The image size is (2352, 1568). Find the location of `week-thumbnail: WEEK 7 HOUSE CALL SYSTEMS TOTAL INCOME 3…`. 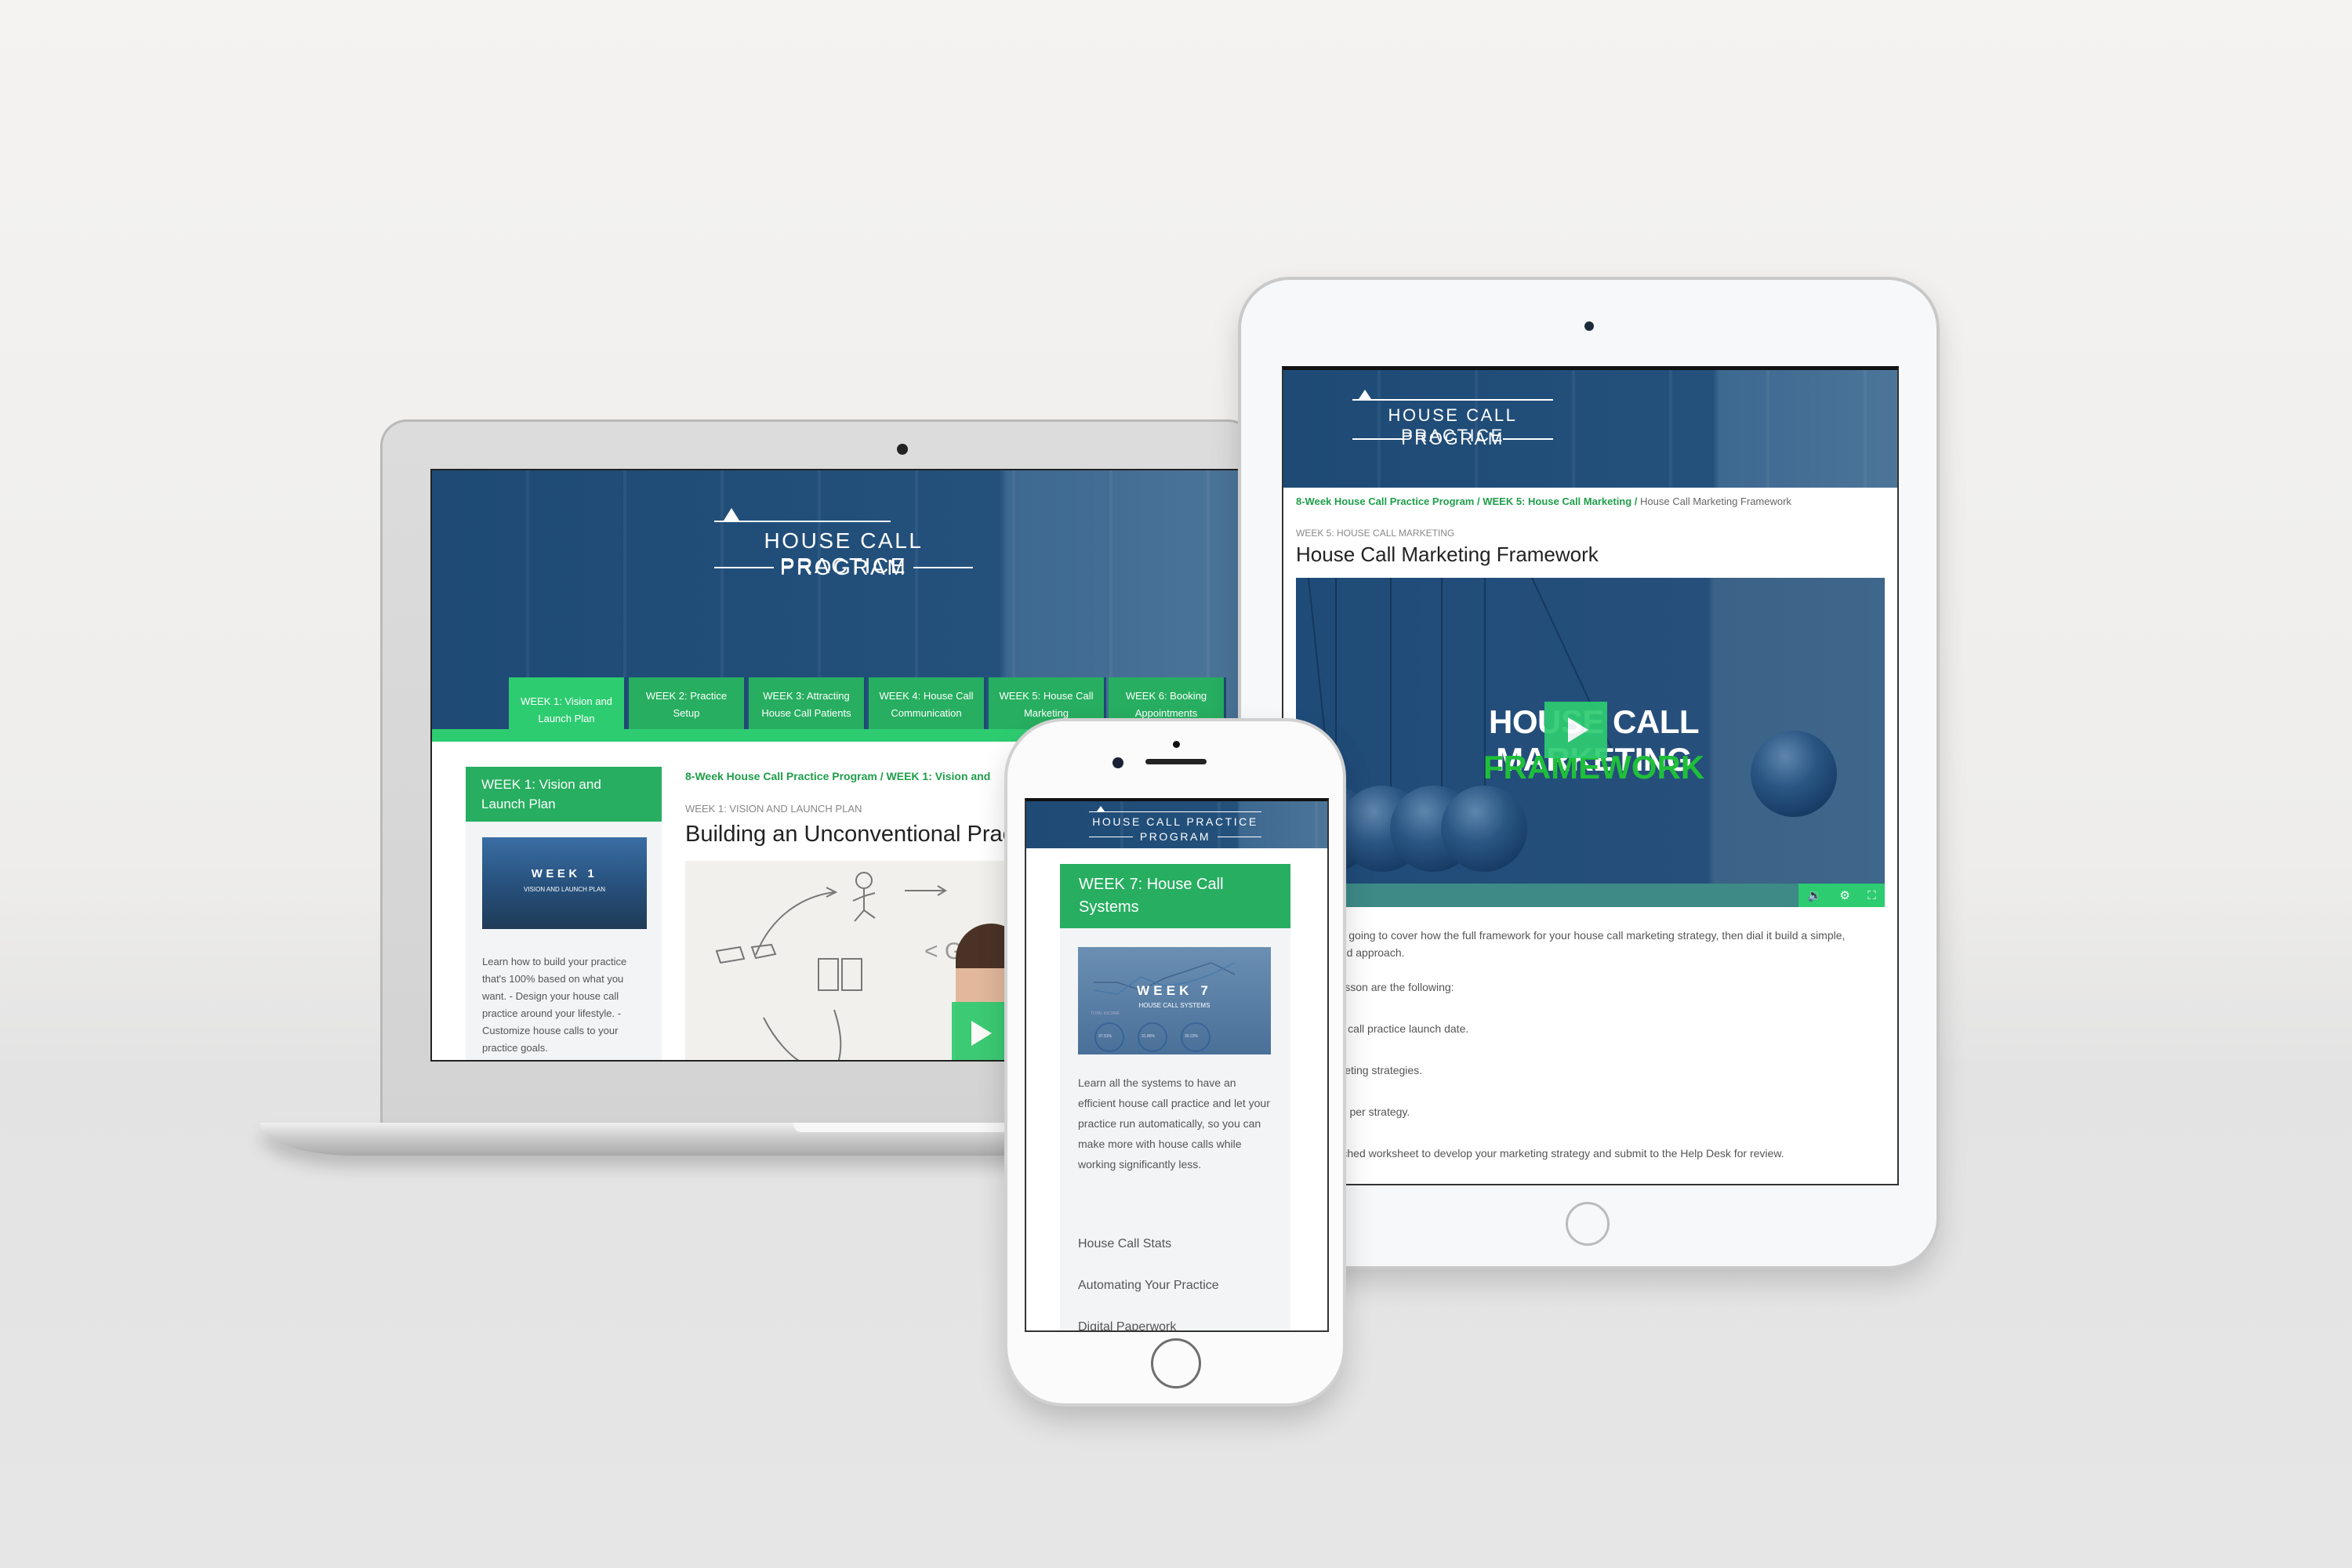

week-thumbnail: WEEK 7 HOUSE CALL SYSTEMS TOTAL INCOME 3… is located at coordinates (1174, 1000).